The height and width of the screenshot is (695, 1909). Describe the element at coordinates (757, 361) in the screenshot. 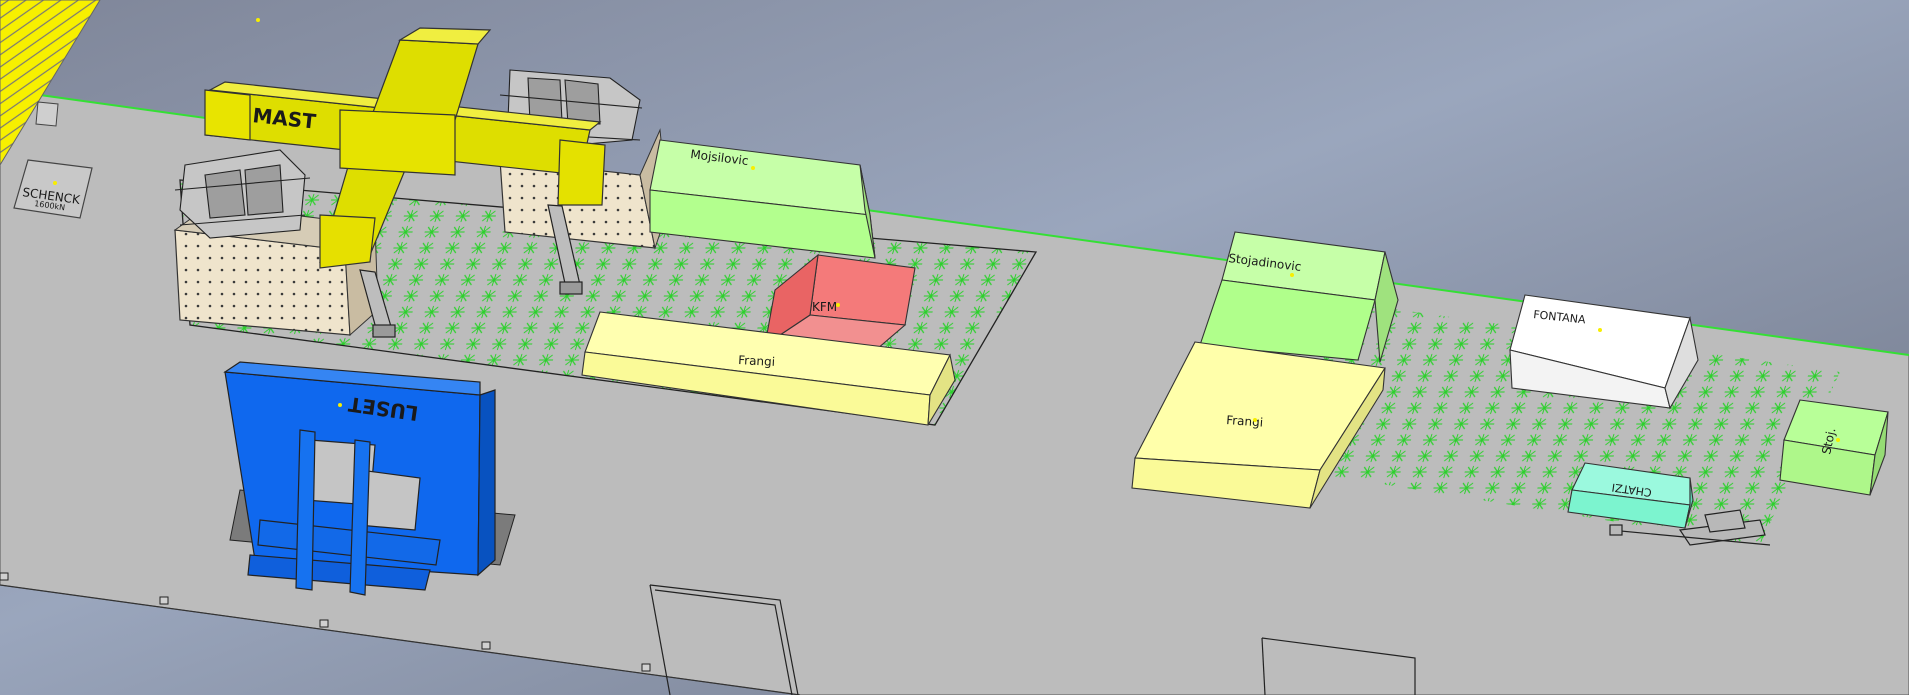

I see `frangi-left-label: Frangi` at that location.